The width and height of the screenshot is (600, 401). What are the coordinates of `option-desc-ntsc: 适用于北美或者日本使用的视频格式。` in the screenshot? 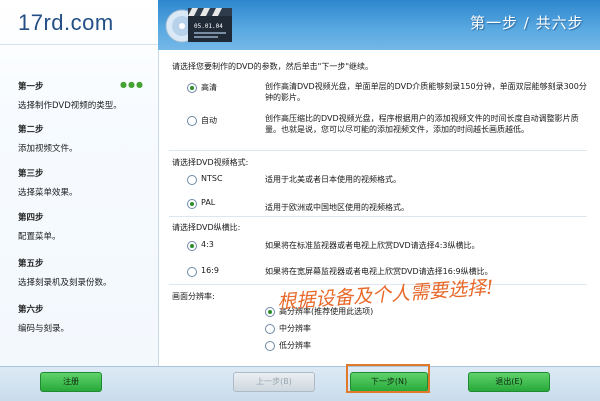 It's located at (333, 179).